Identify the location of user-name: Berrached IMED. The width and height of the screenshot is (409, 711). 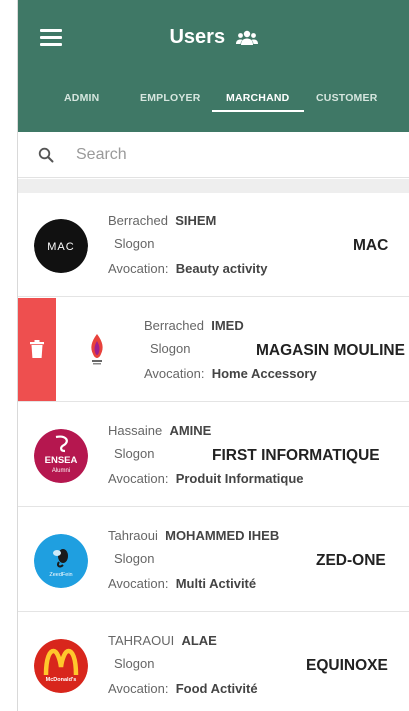
(194, 325).